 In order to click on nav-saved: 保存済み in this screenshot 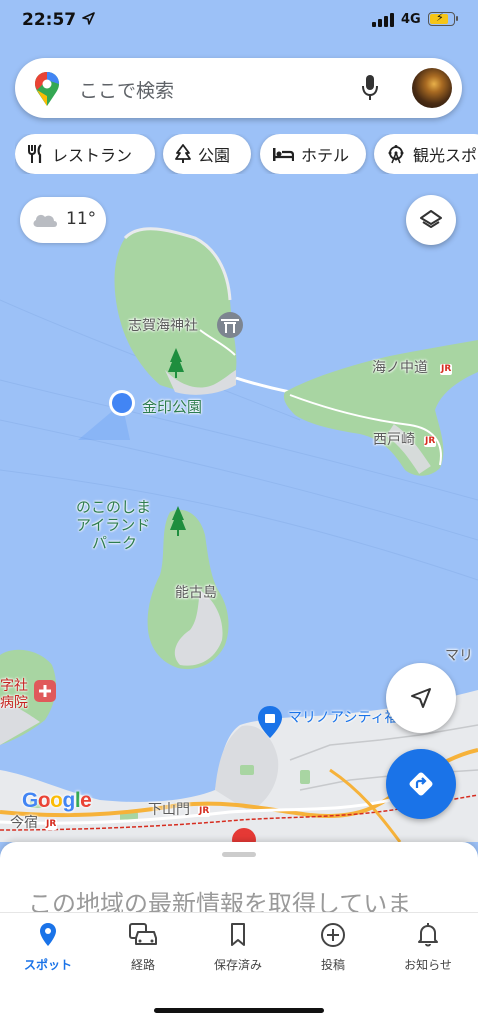, I will do `click(238, 947)`.